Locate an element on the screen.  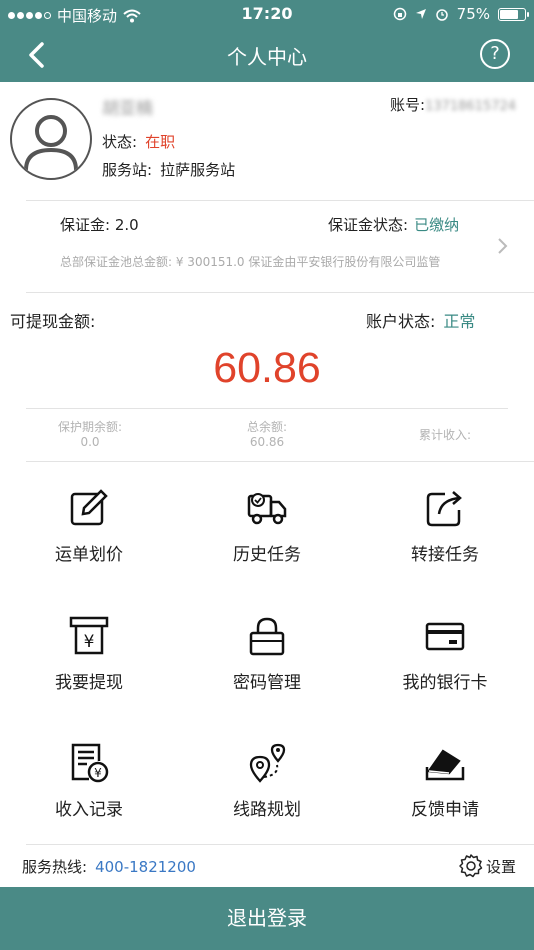
chevron-right-icon is located at coordinates (503, 246).